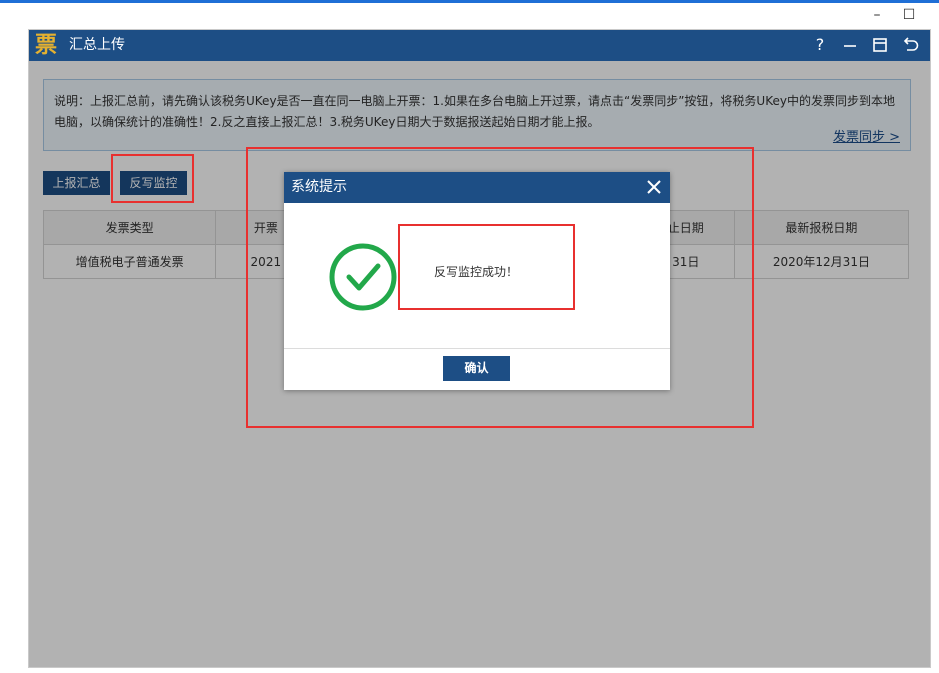 This screenshot has height=673, width=939. What do you see at coordinates (97, 45) in the screenshot?
I see `window-title: 汇总上传` at bounding box center [97, 45].